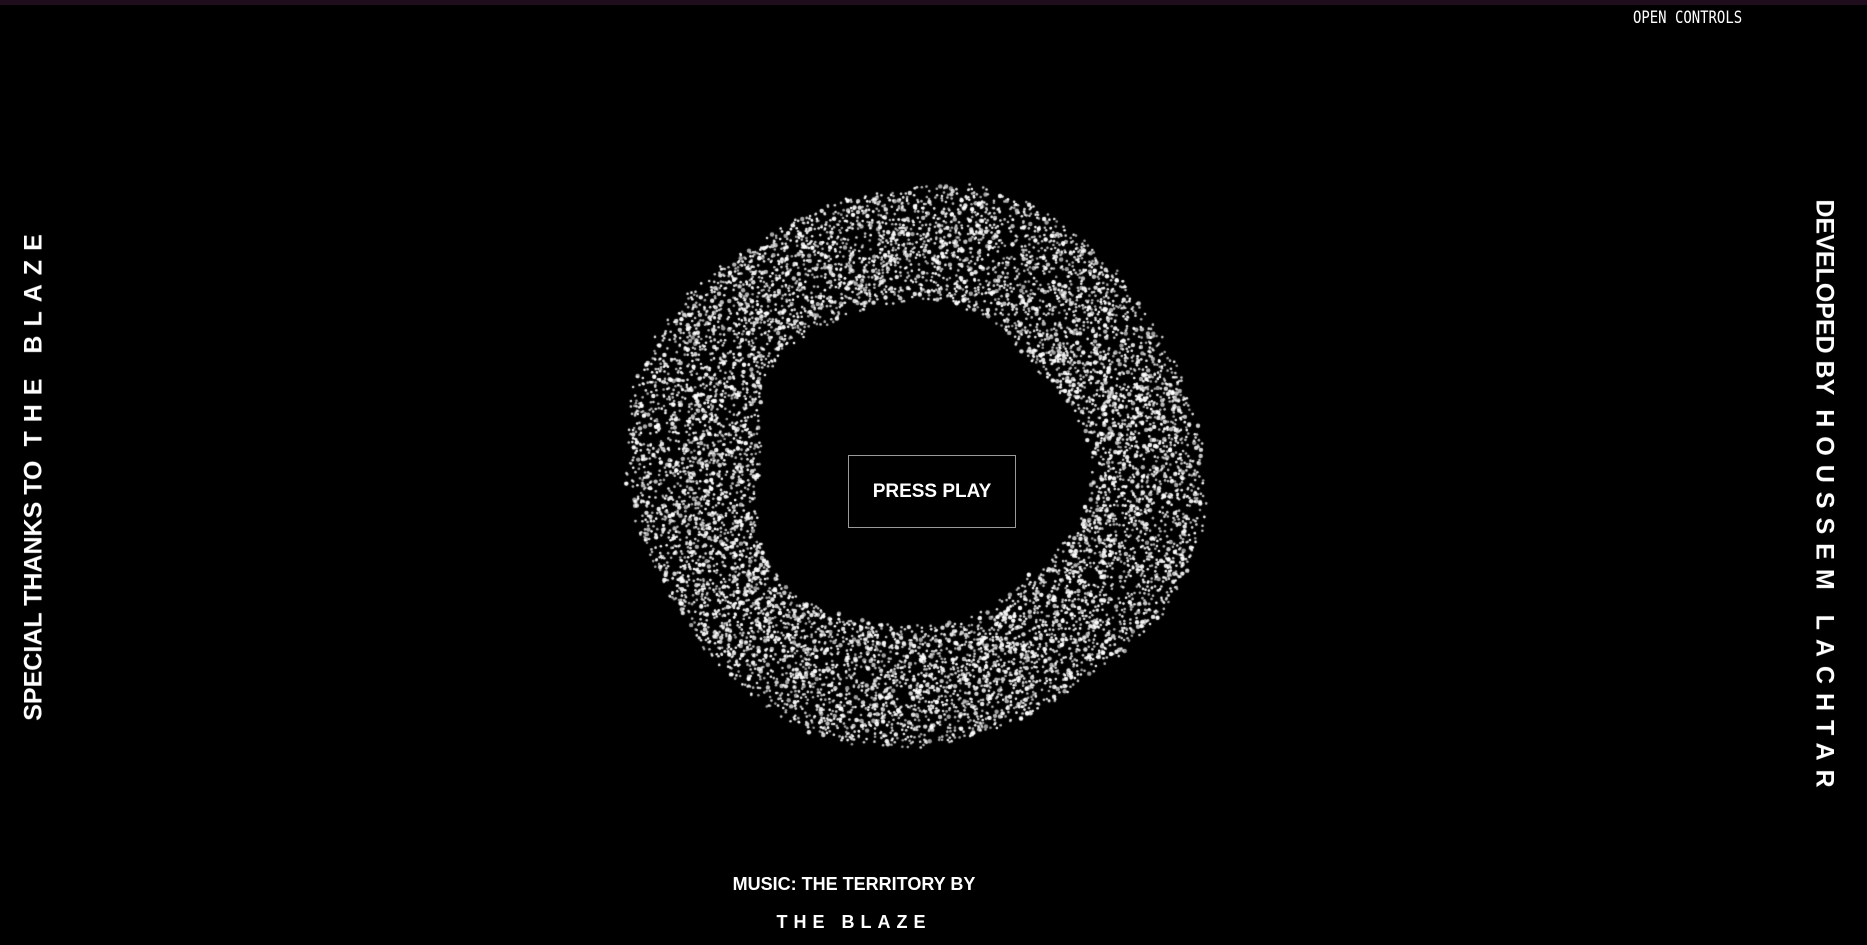  I want to click on music-title: MUSIC: THE TERRITORY BY, so click(854, 884).